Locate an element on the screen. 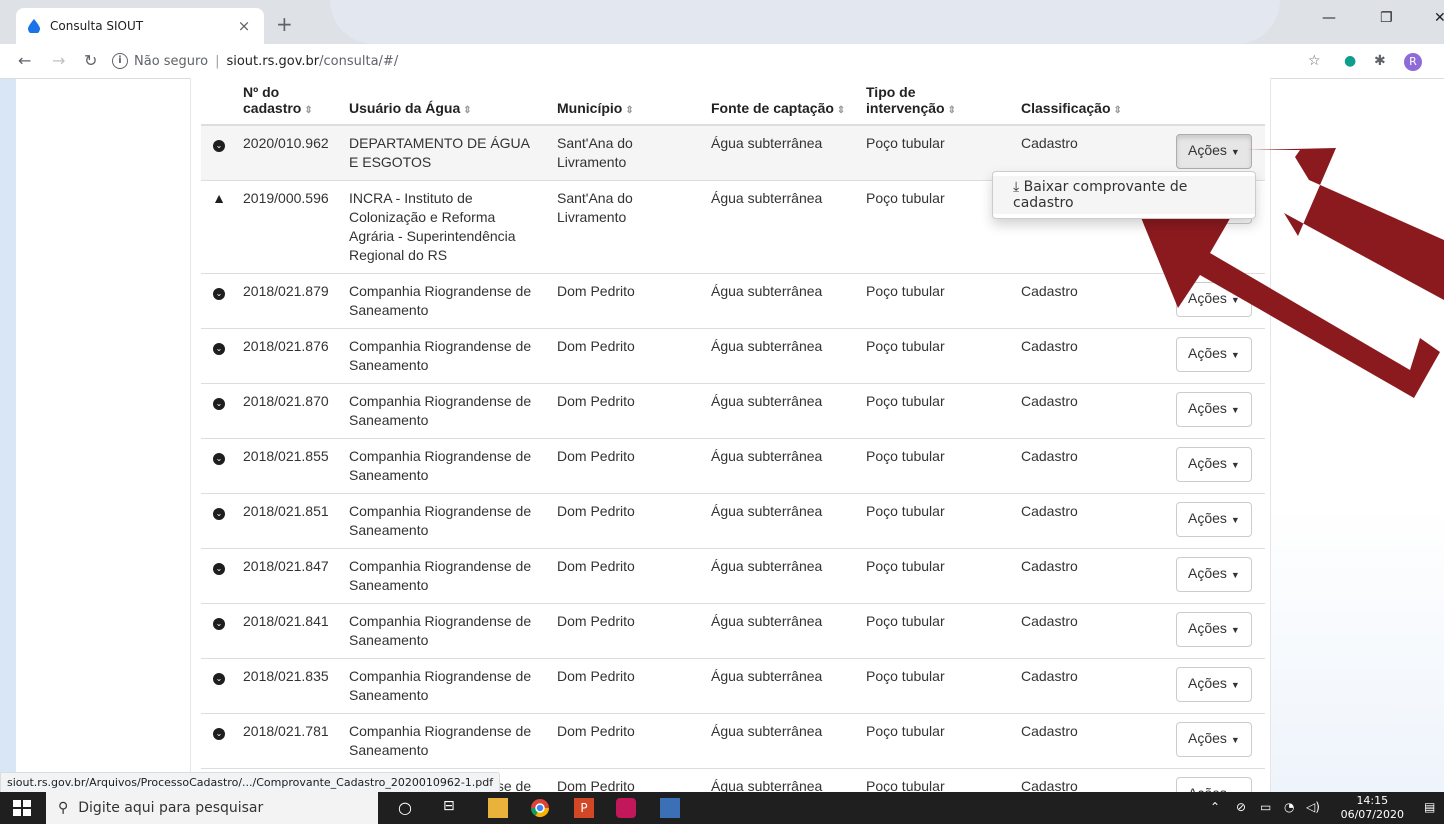 The height and width of the screenshot is (824, 1444). new-tab-button: + is located at coordinates (284, 24).